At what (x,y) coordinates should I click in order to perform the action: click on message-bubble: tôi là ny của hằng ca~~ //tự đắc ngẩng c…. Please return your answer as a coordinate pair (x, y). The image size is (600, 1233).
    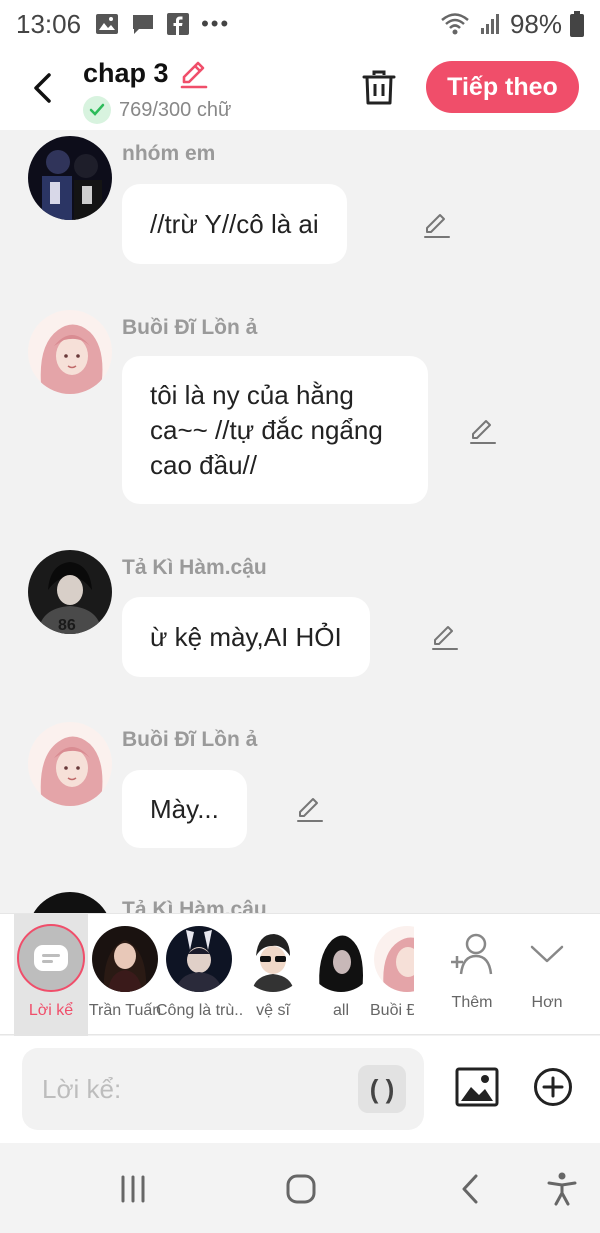
    Looking at the image, I should click on (275, 430).